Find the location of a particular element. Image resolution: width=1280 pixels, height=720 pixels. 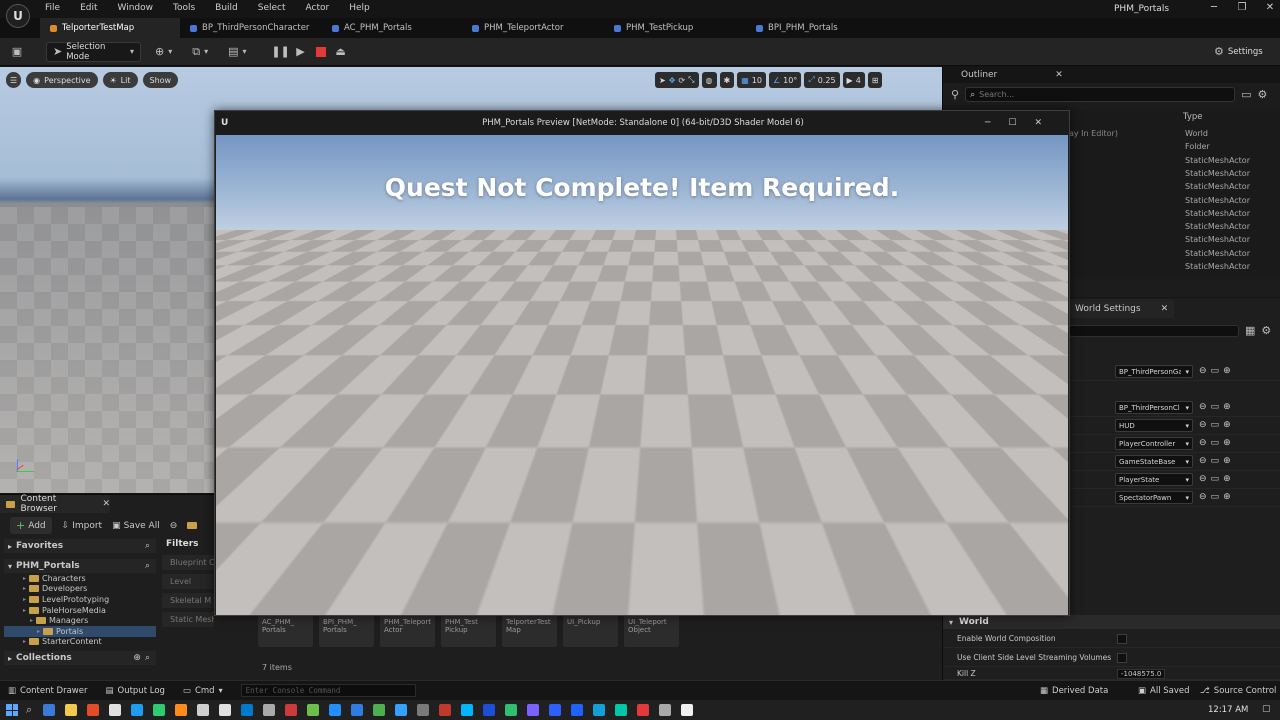

class-combo: GameStateBase ▾ is located at coordinates (1154, 461).